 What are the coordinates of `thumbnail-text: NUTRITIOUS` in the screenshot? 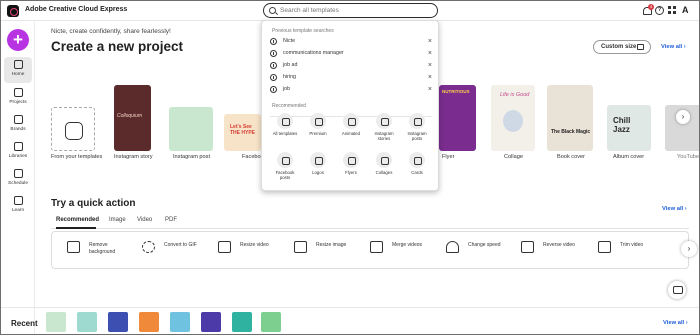 It's located at (456, 91).